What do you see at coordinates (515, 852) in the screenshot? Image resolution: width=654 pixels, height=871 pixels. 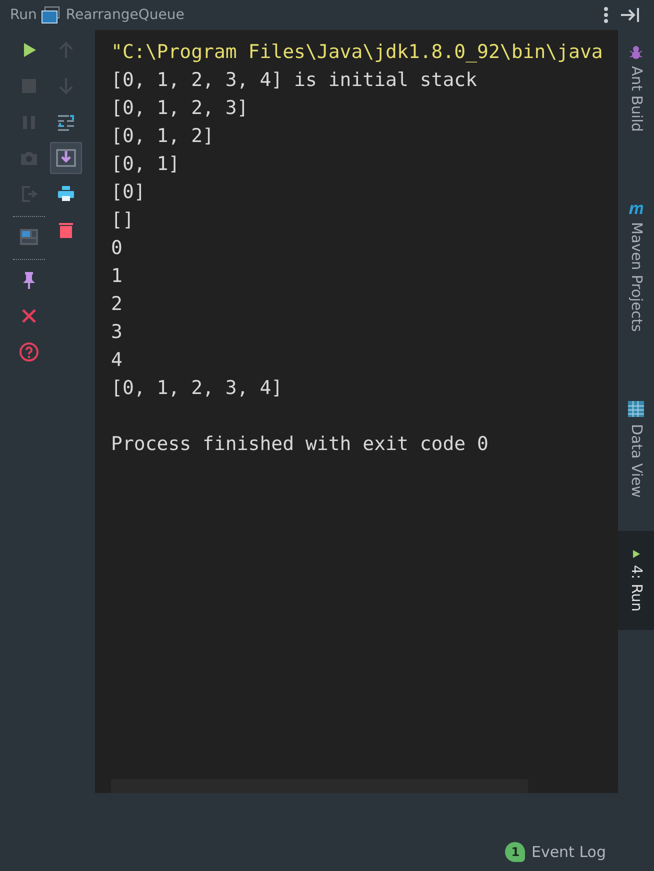 I see `notification-badge: 1` at bounding box center [515, 852].